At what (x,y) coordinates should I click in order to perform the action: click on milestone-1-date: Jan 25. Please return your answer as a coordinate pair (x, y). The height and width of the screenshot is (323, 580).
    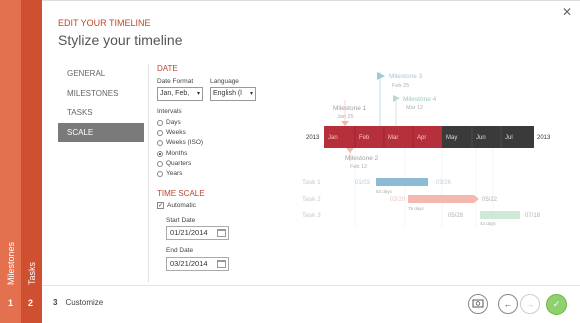
    Looking at the image, I should click on (345, 117).